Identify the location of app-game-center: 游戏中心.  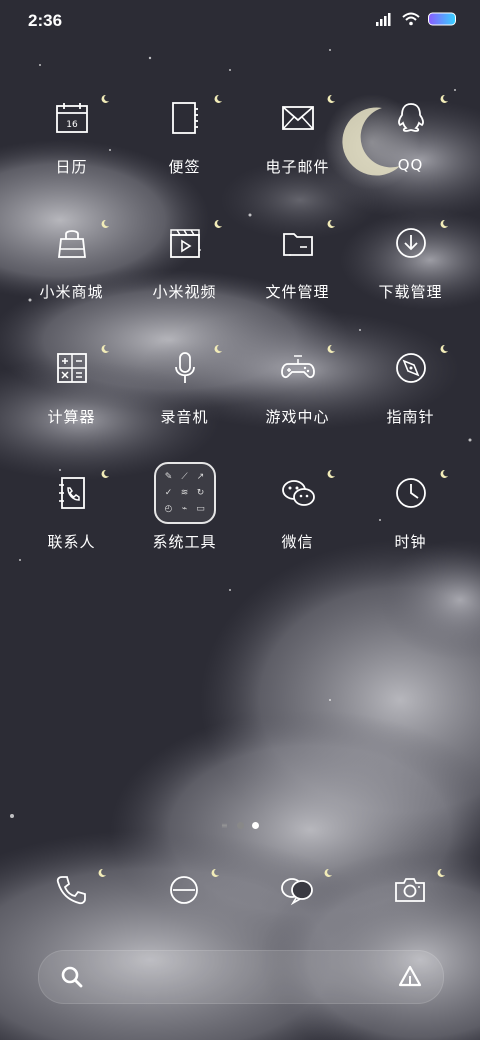
(297, 382).